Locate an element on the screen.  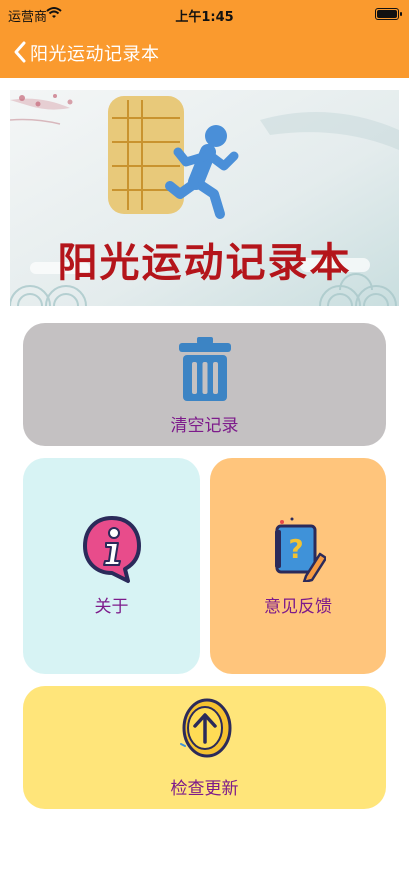
feedback-button: ? 意见反馈 is located at coordinates (298, 566).